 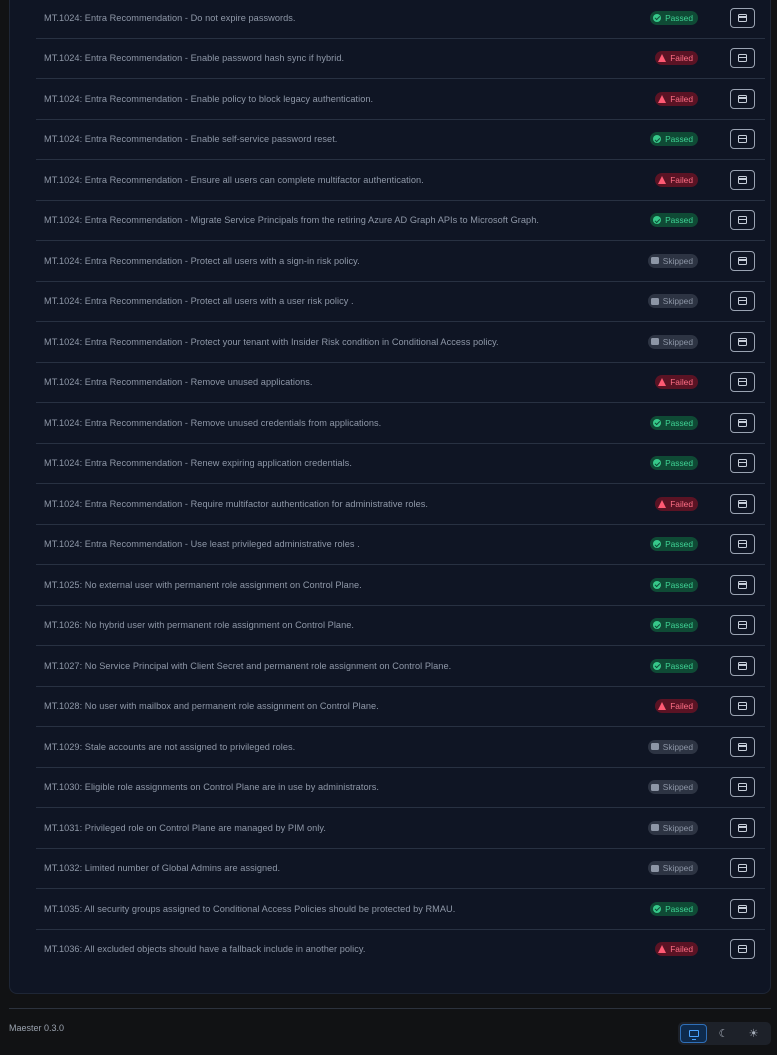 I want to click on theme-switcher: ☾ ☀, so click(x=724, y=1033).